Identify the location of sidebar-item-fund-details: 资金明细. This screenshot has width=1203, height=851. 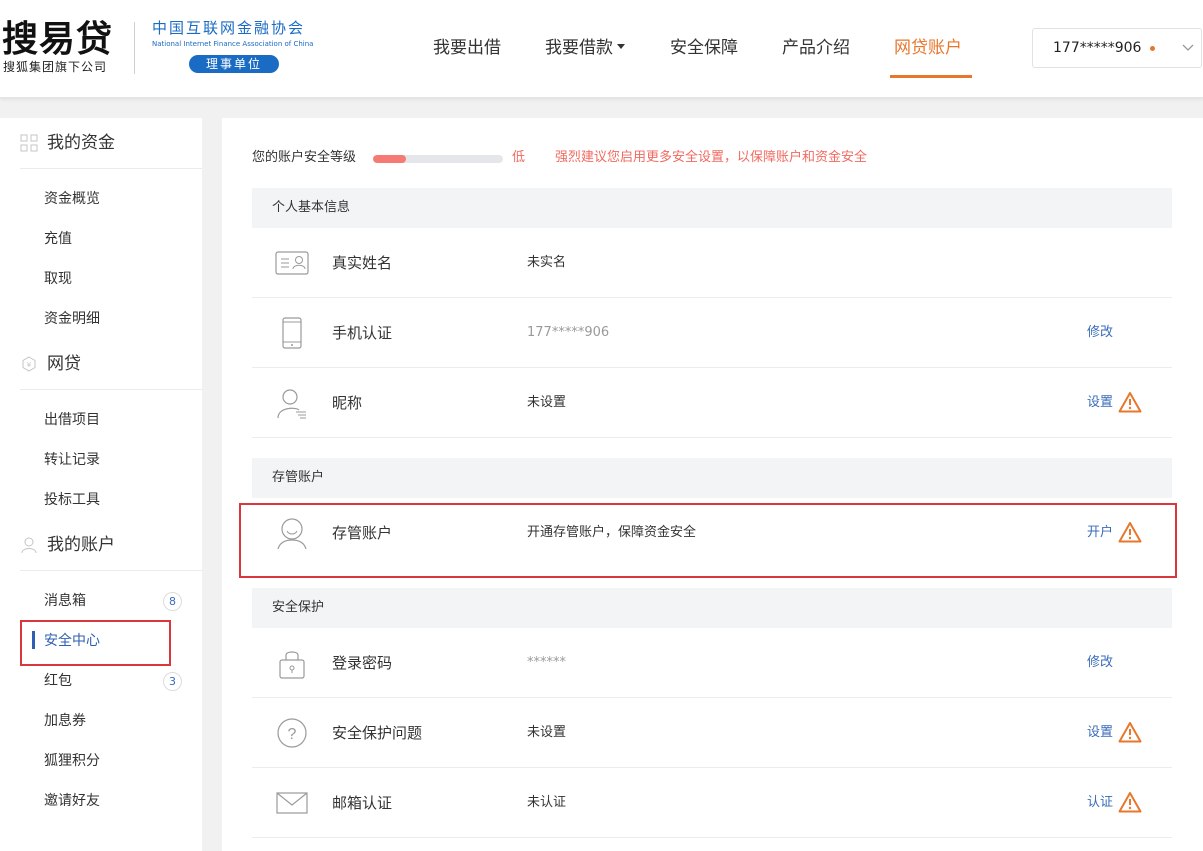
(72, 319).